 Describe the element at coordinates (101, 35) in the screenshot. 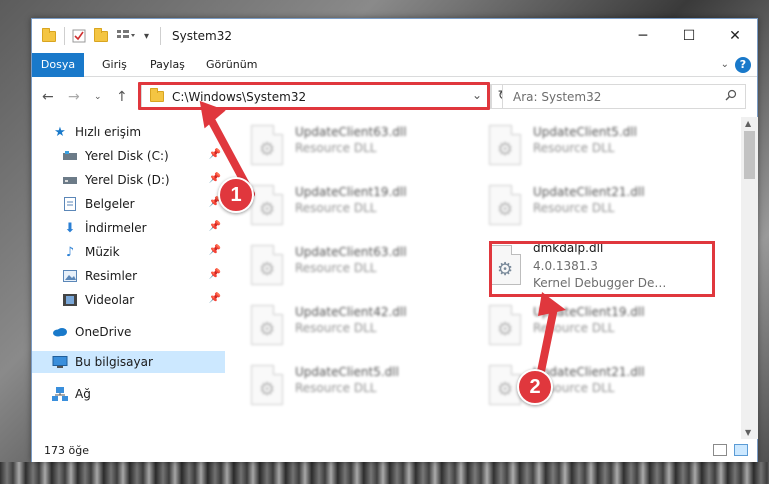

I see `new-folder-icon` at that location.